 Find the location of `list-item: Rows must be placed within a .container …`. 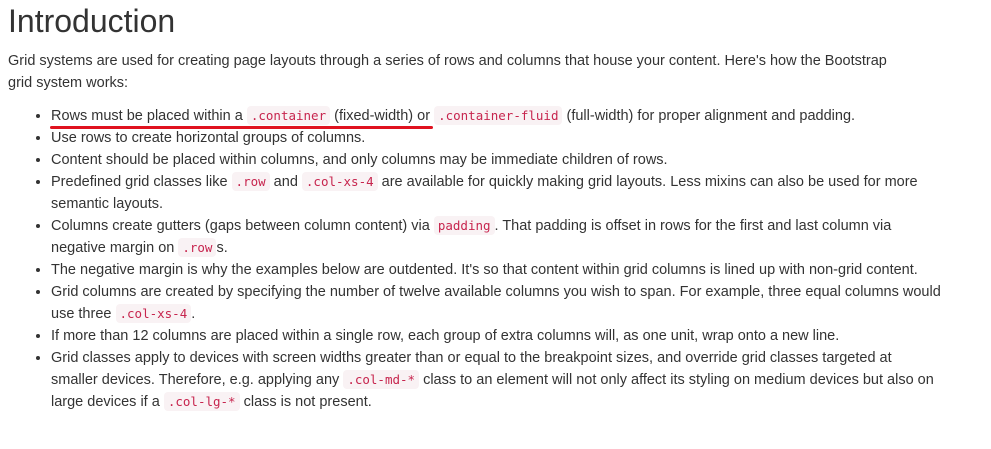

list-item: Rows must be placed within a .container … is located at coordinates (496, 116).